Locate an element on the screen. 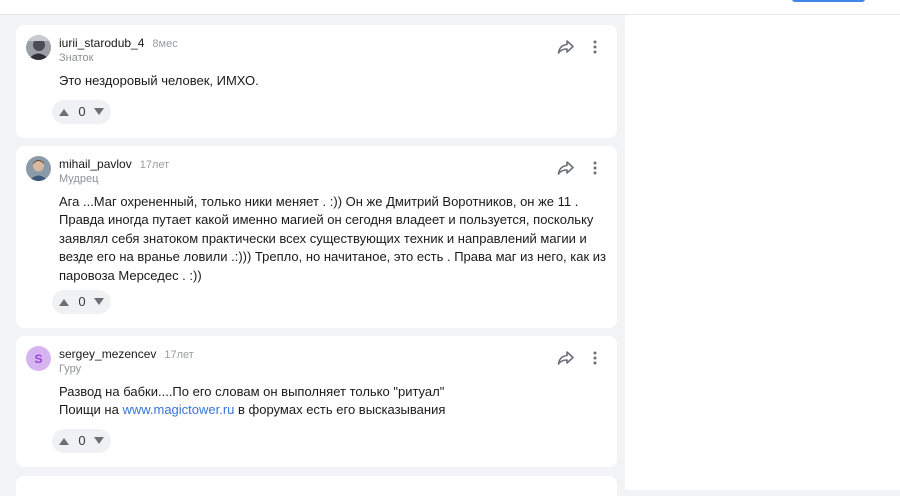  username: mihail_pavlov 17лет is located at coordinates (114, 164).